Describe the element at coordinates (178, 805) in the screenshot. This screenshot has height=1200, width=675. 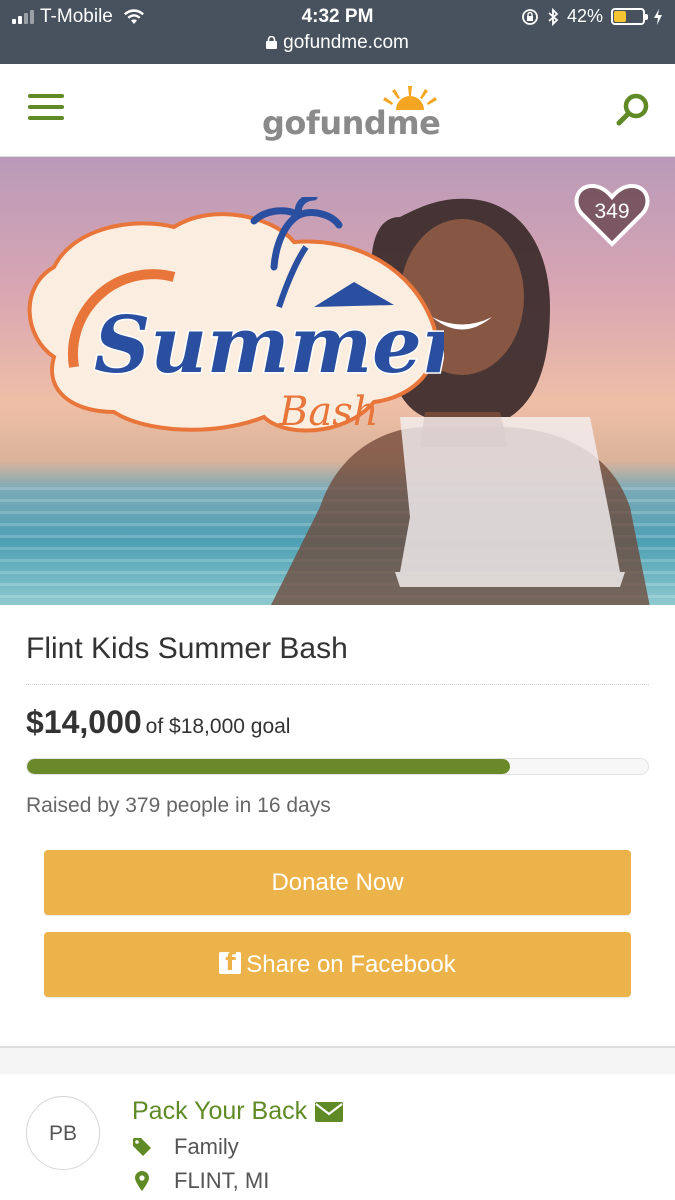
I see `raised-by-text: Raised by 379 people in 16 days` at that location.